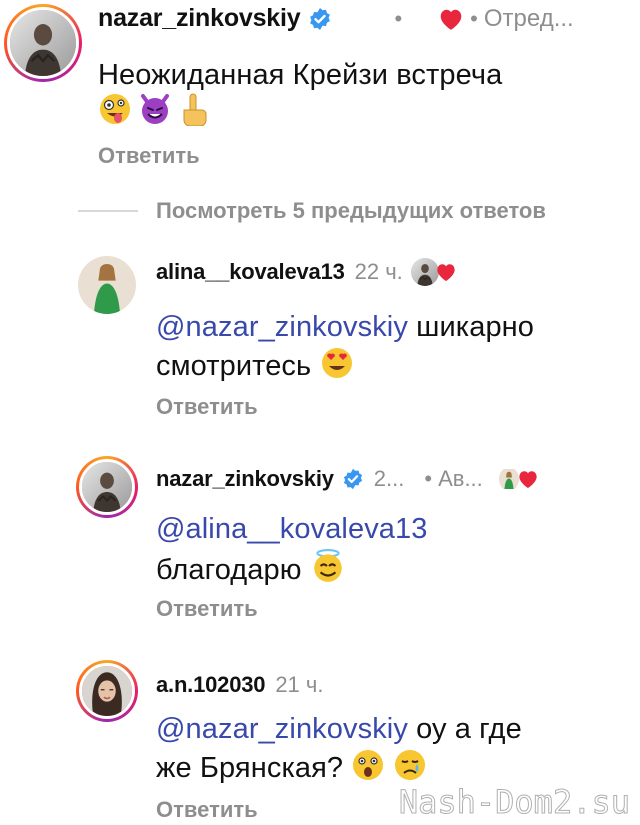 The height and width of the screenshot is (825, 640). I want to click on heart-eyes-emoji, so click(337, 363).